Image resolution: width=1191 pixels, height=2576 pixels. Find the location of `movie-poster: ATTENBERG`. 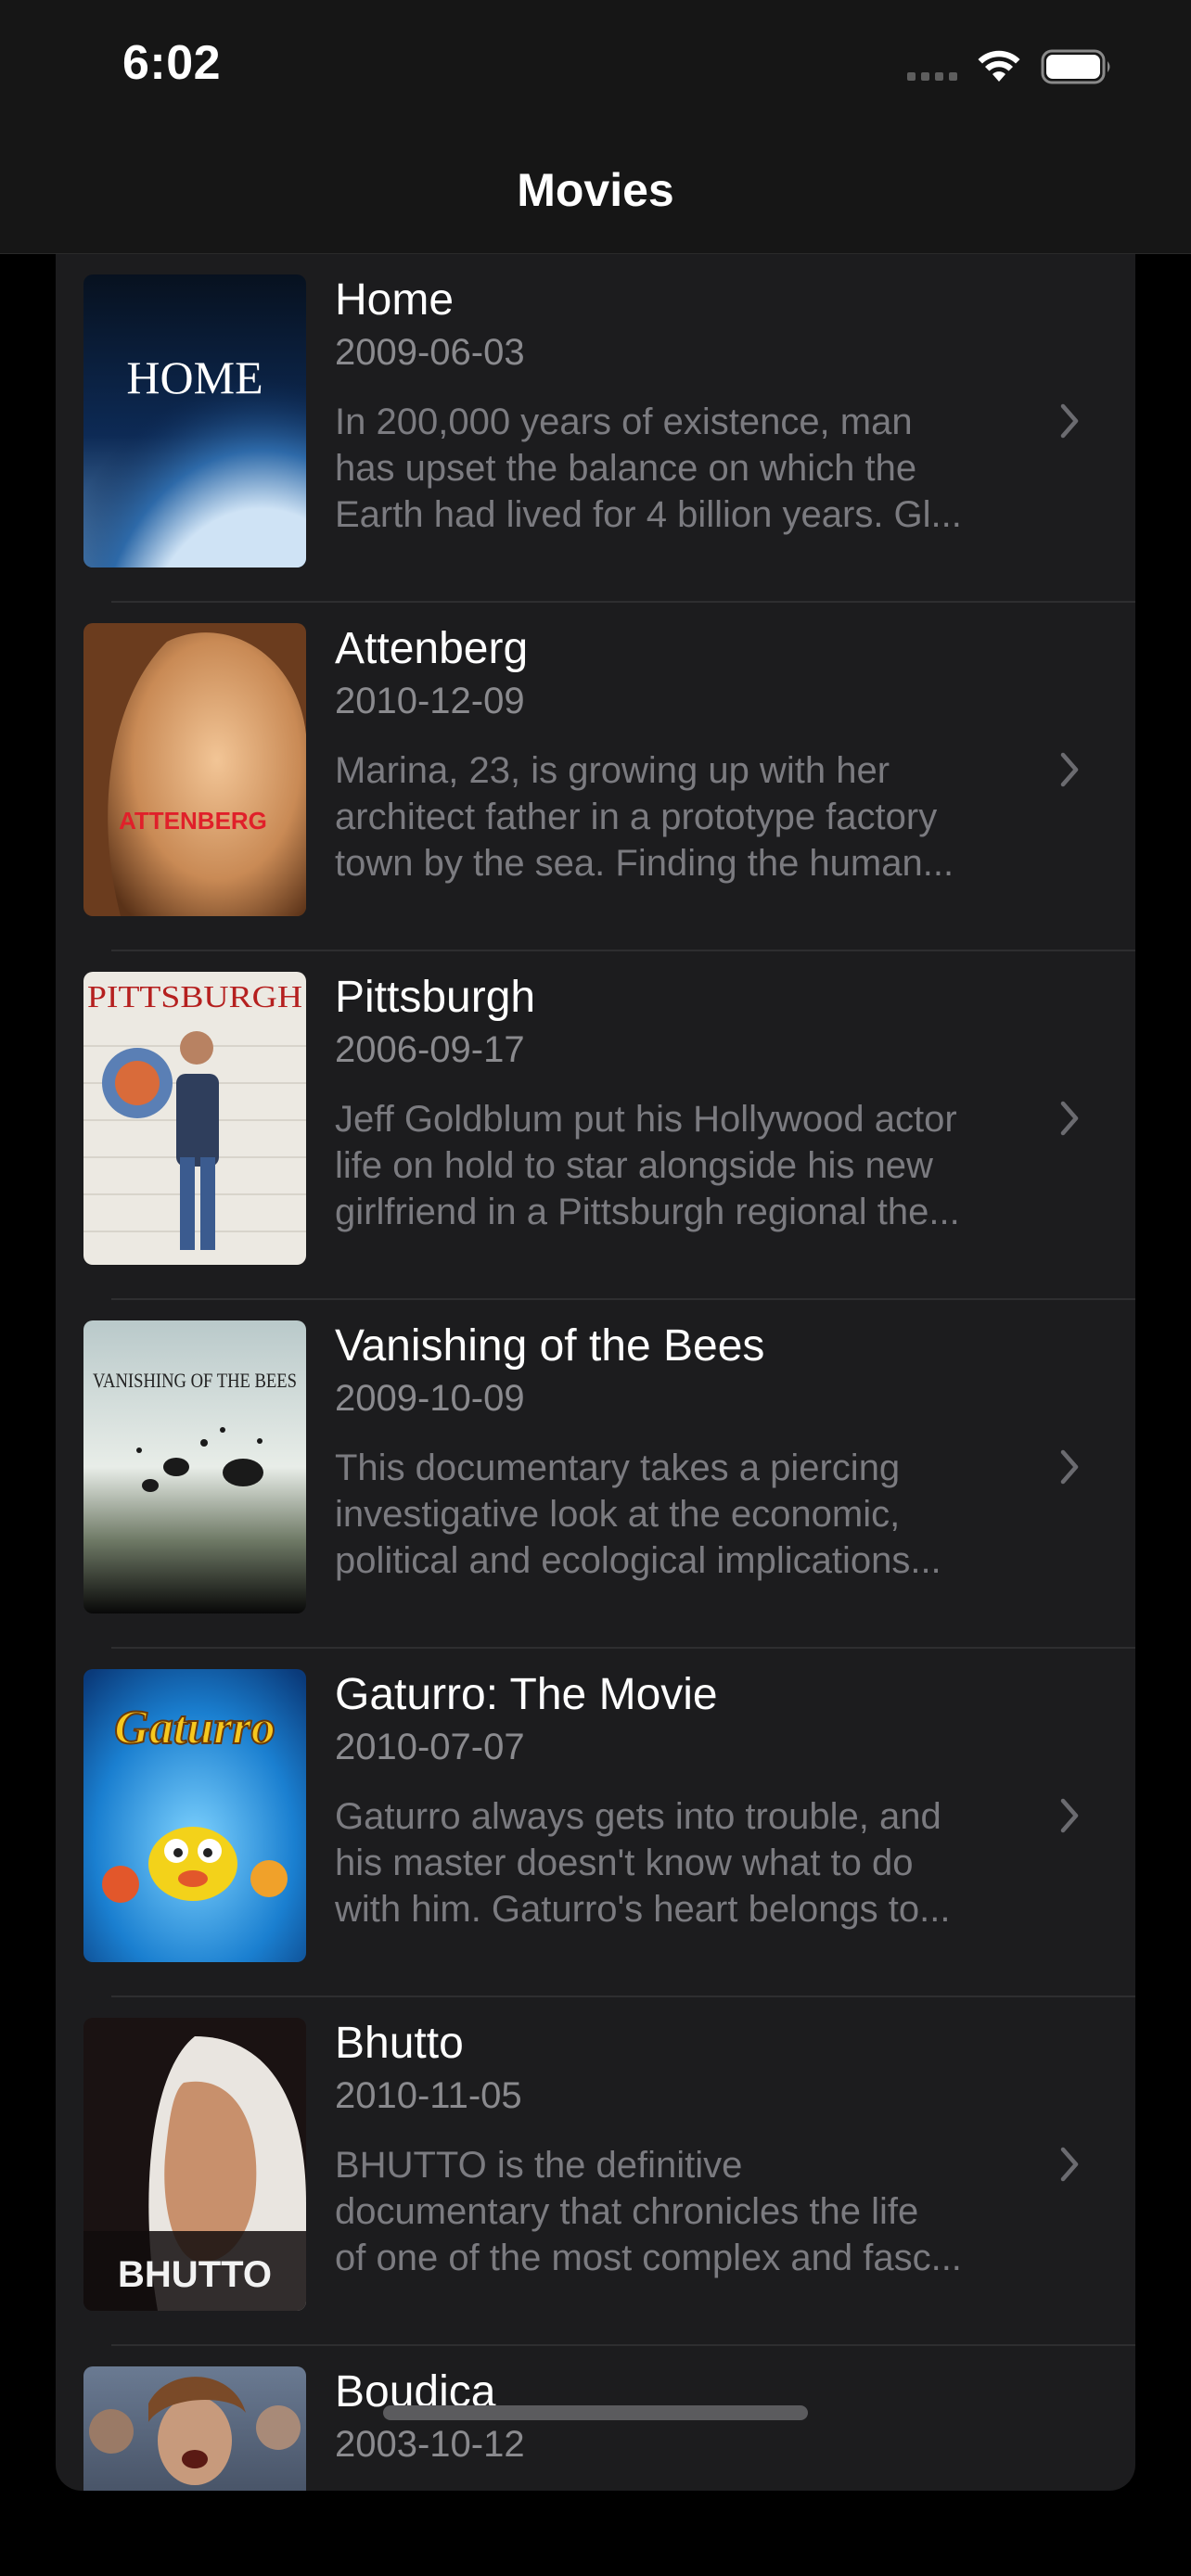

movie-poster: ATTENBERG is located at coordinates (194, 769).